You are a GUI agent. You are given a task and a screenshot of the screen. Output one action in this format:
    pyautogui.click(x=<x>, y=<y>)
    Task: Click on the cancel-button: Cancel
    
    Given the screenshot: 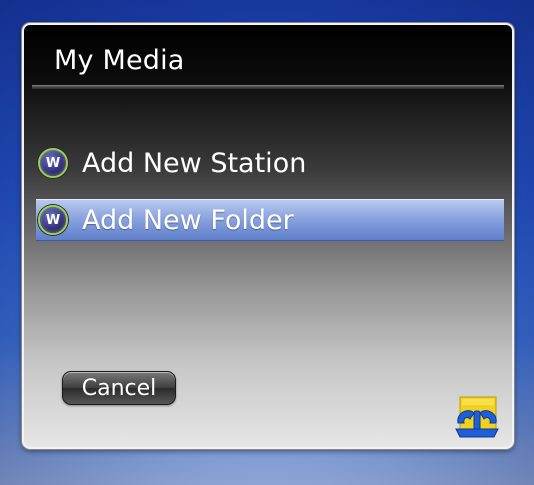 What is the action you would take?
    pyautogui.click(x=119, y=388)
    